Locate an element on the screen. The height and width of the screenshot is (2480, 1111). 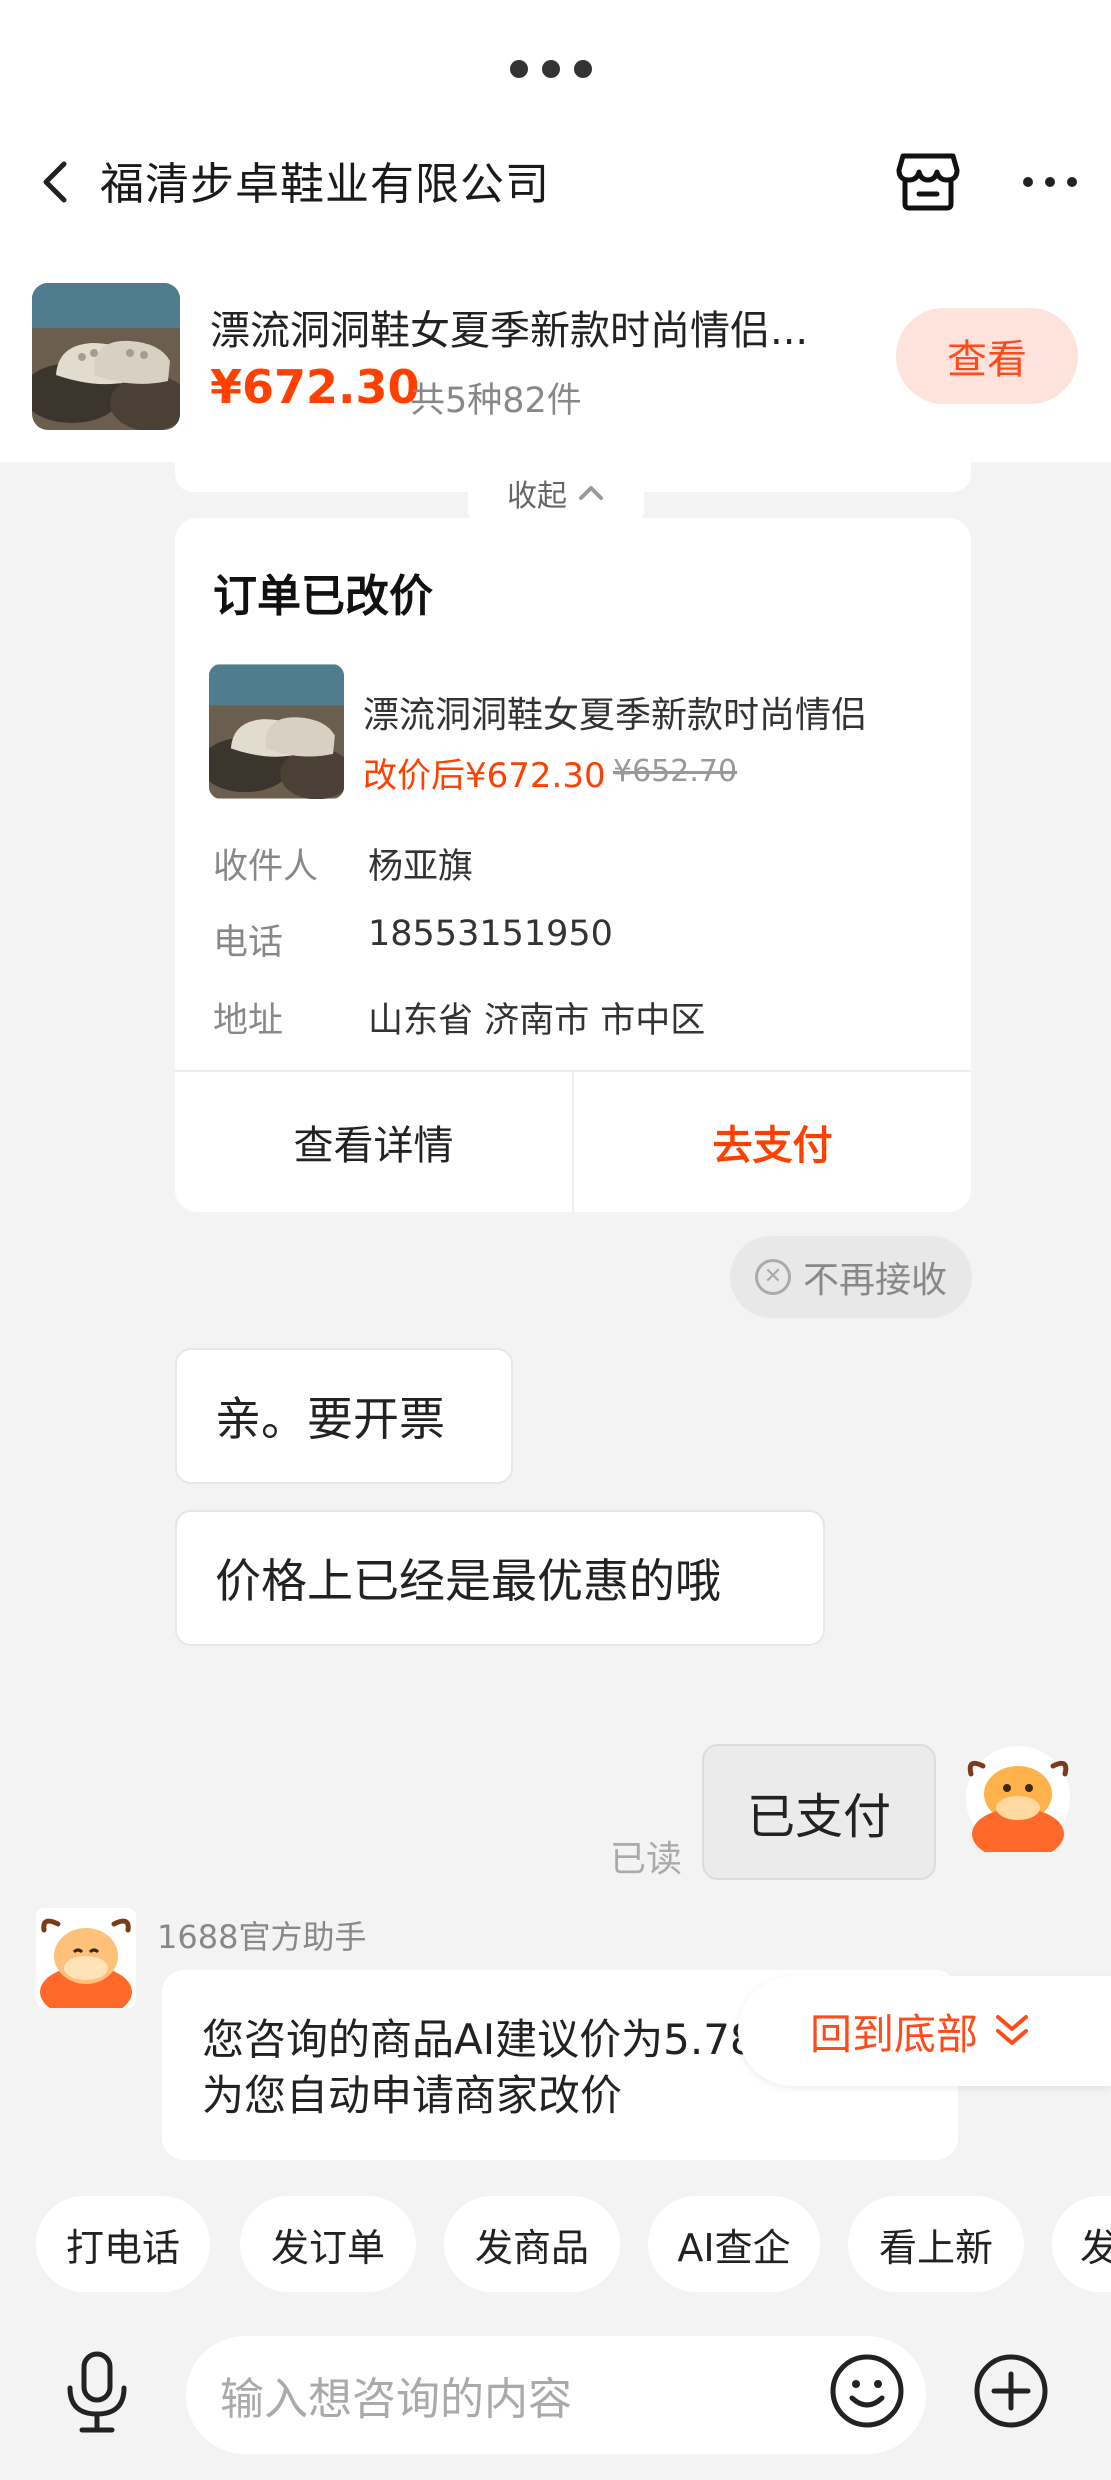
plus-circle-icon is located at coordinates (1011, 2391).